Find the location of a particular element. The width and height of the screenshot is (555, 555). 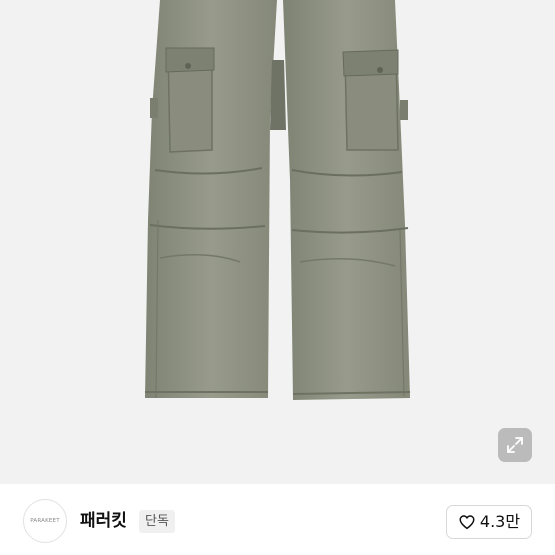

exclusive-badge: 단독 is located at coordinates (157, 521).